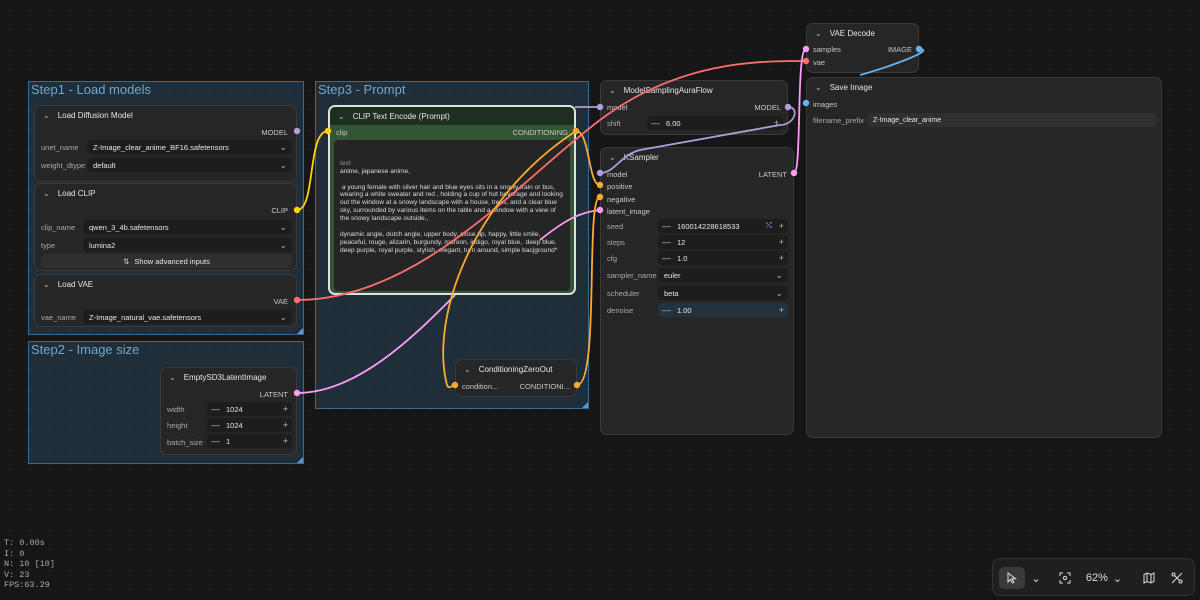 The width and height of the screenshot is (1200, 600). I want to click on fit-view-button, so click(1065, 578).